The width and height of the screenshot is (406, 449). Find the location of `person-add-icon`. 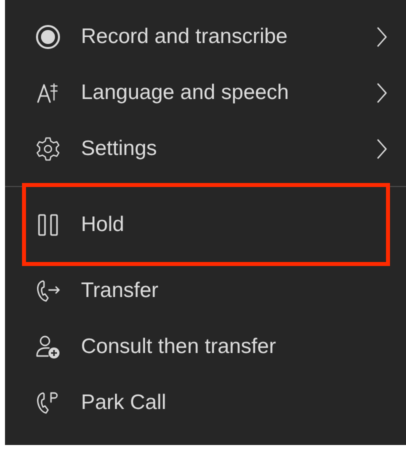

person-add-icon is located at coordinates (48, 347).